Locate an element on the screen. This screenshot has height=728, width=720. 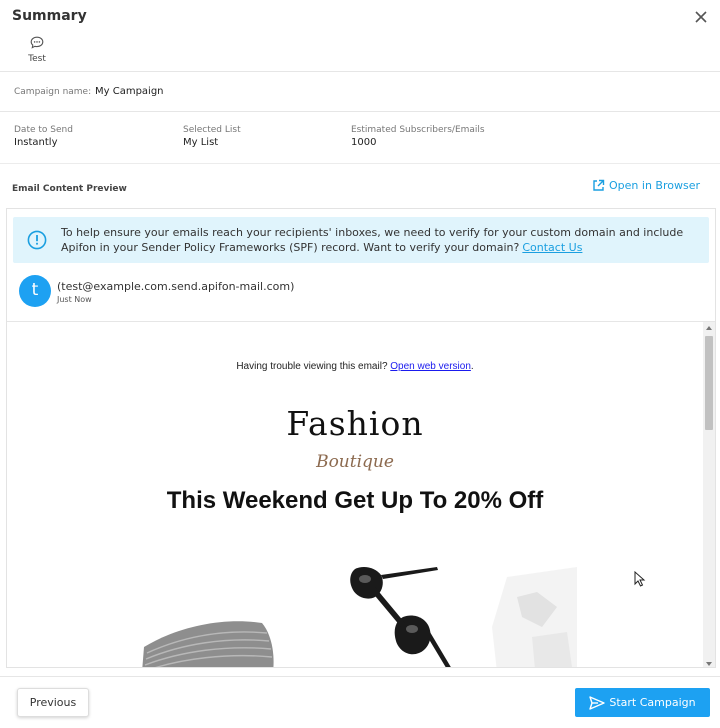
scrollbar-thumb is located at coordinates (709, 383).